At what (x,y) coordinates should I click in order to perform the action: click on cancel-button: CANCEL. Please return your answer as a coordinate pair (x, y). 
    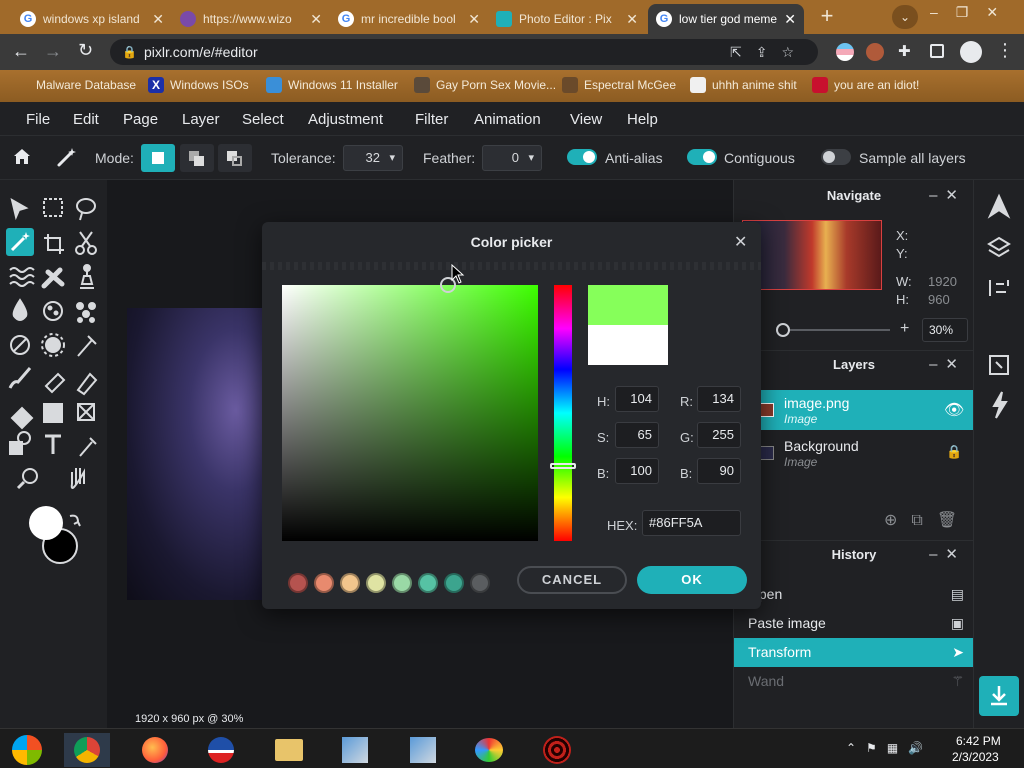
    Looking at the image, I should click on (572, 580).